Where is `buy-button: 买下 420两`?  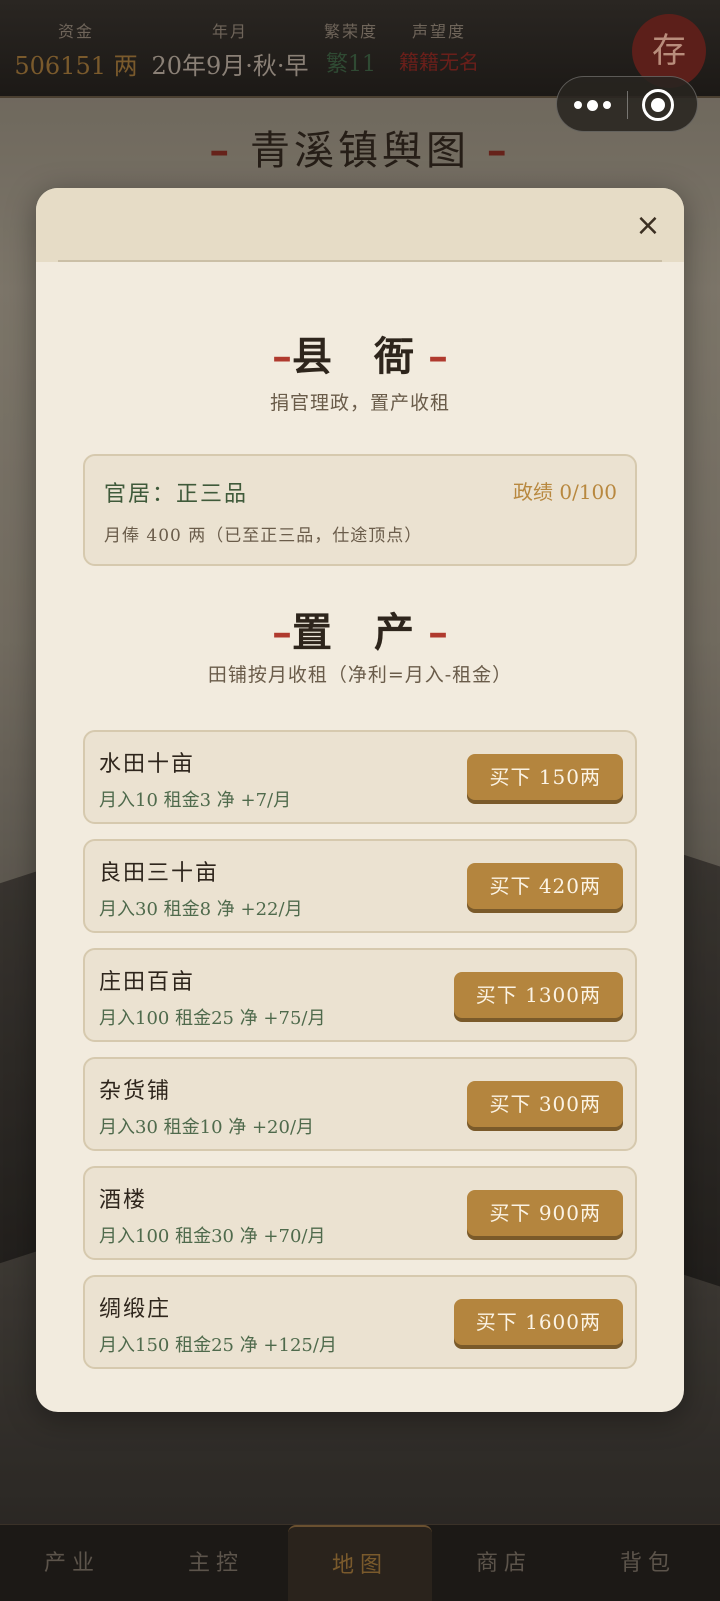
buy-button: 买下 420两 is located at coordinates (545, 886).